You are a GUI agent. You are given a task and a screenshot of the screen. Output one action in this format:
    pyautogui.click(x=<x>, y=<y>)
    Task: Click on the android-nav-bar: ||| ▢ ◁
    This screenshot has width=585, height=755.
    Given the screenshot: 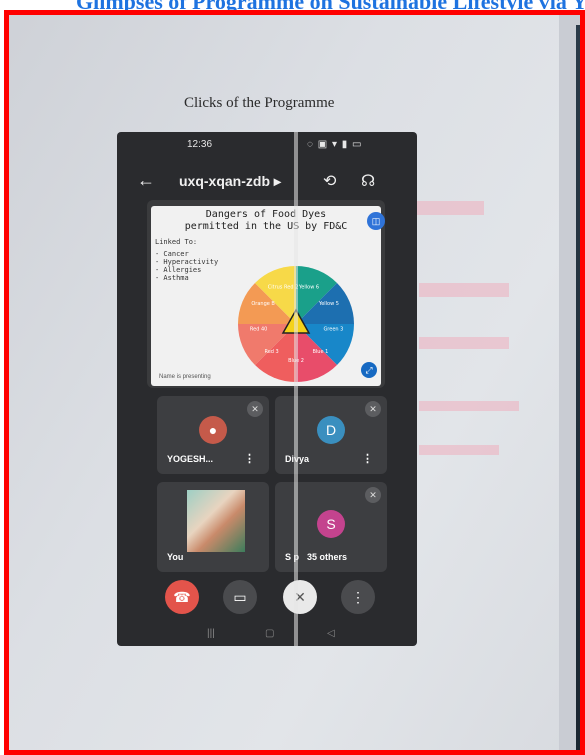 What is the action you would take?
    pyautogui.click(x=267, y=635)
    